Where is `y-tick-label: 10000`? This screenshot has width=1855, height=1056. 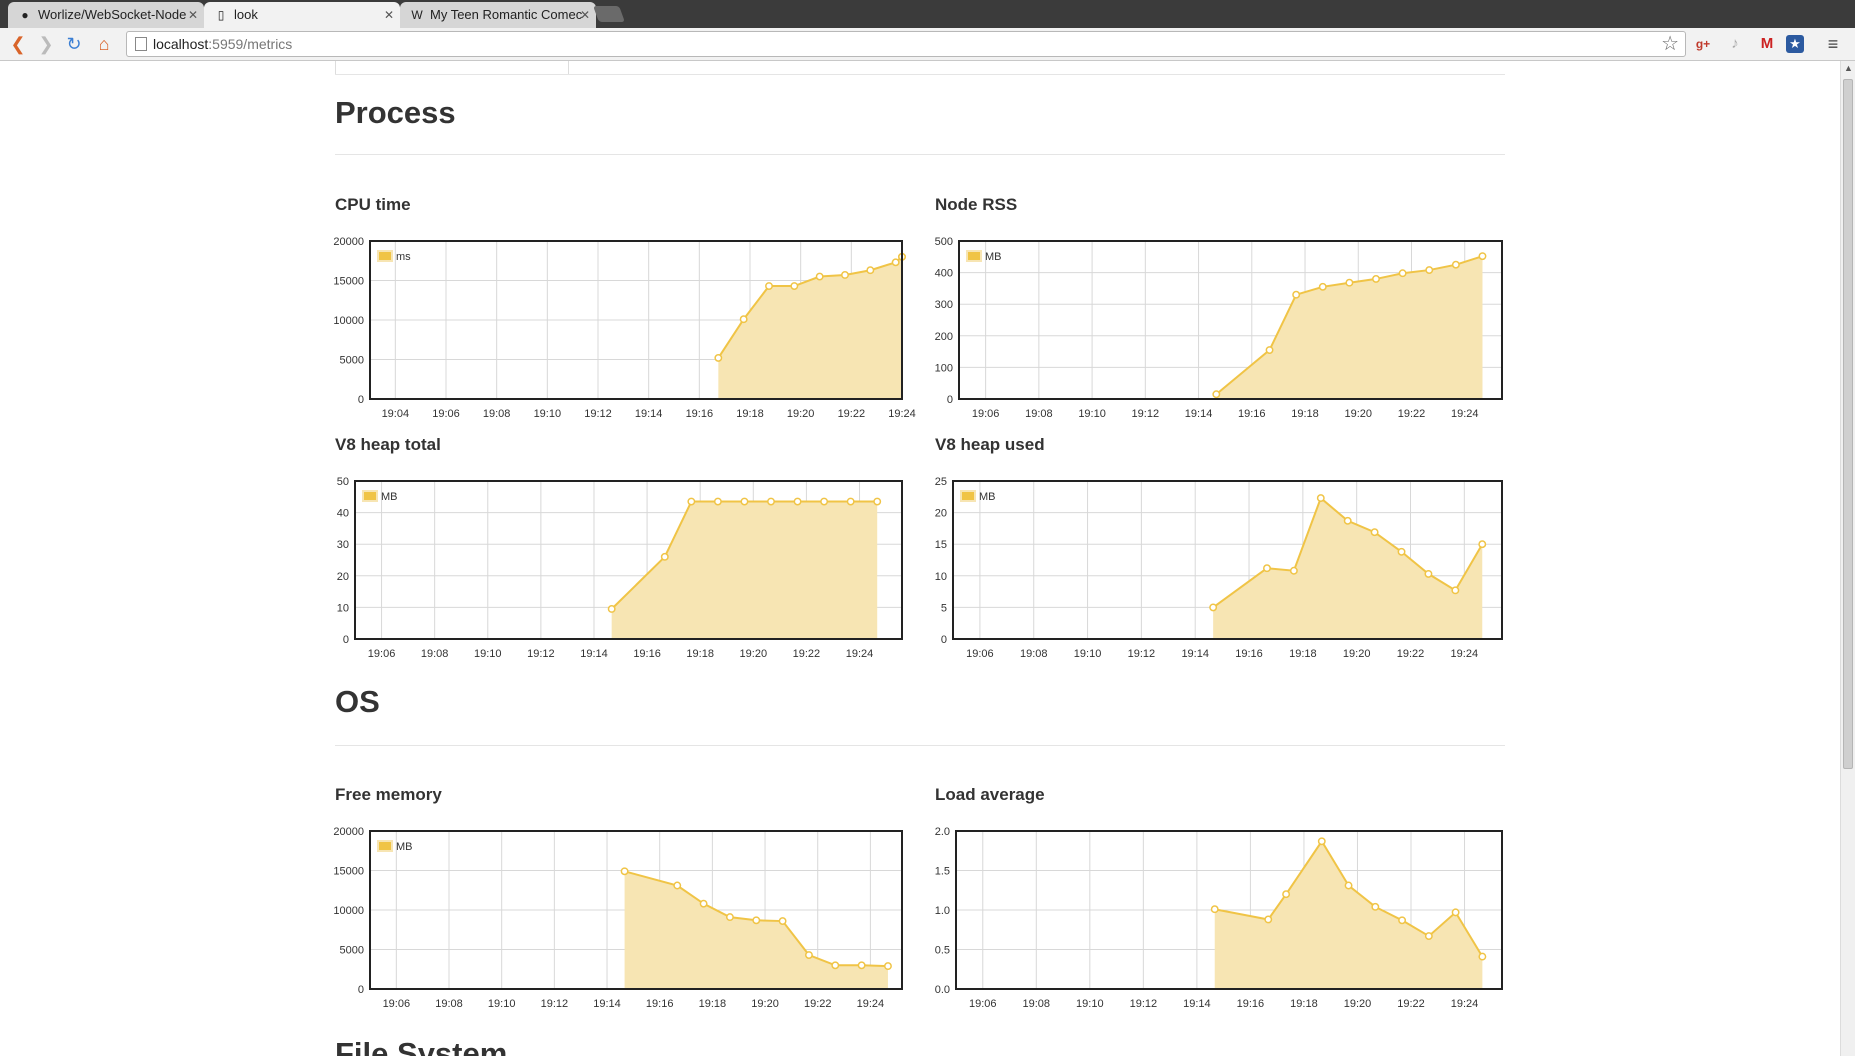
y-tick-label: 10000 is located at coordinates (348, 321).